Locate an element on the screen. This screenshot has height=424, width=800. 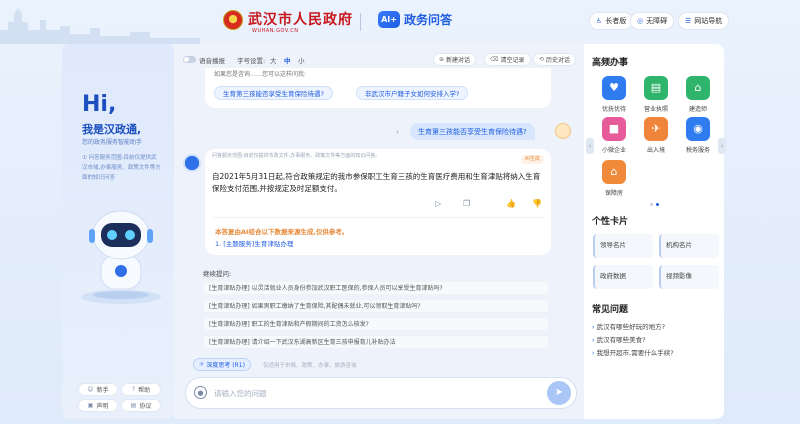
help-icon: ? is located at coordinates (133, 389).